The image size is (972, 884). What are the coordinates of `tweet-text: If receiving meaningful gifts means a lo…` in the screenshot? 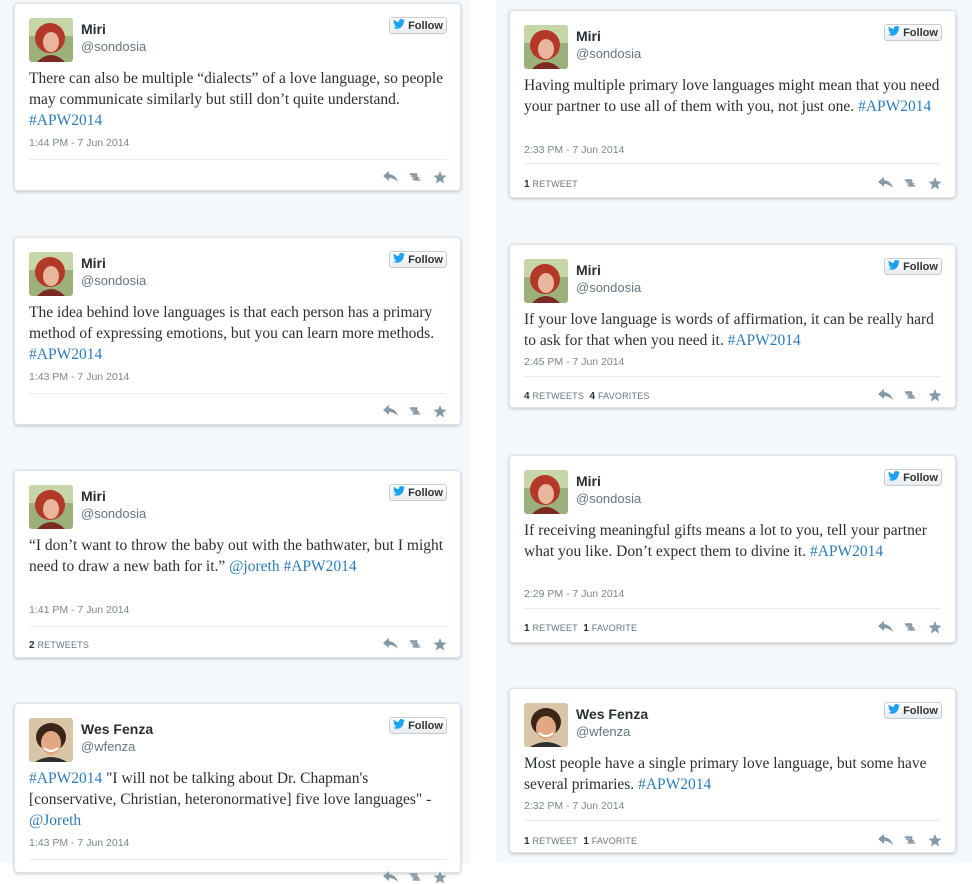 It's located at (732, 541).